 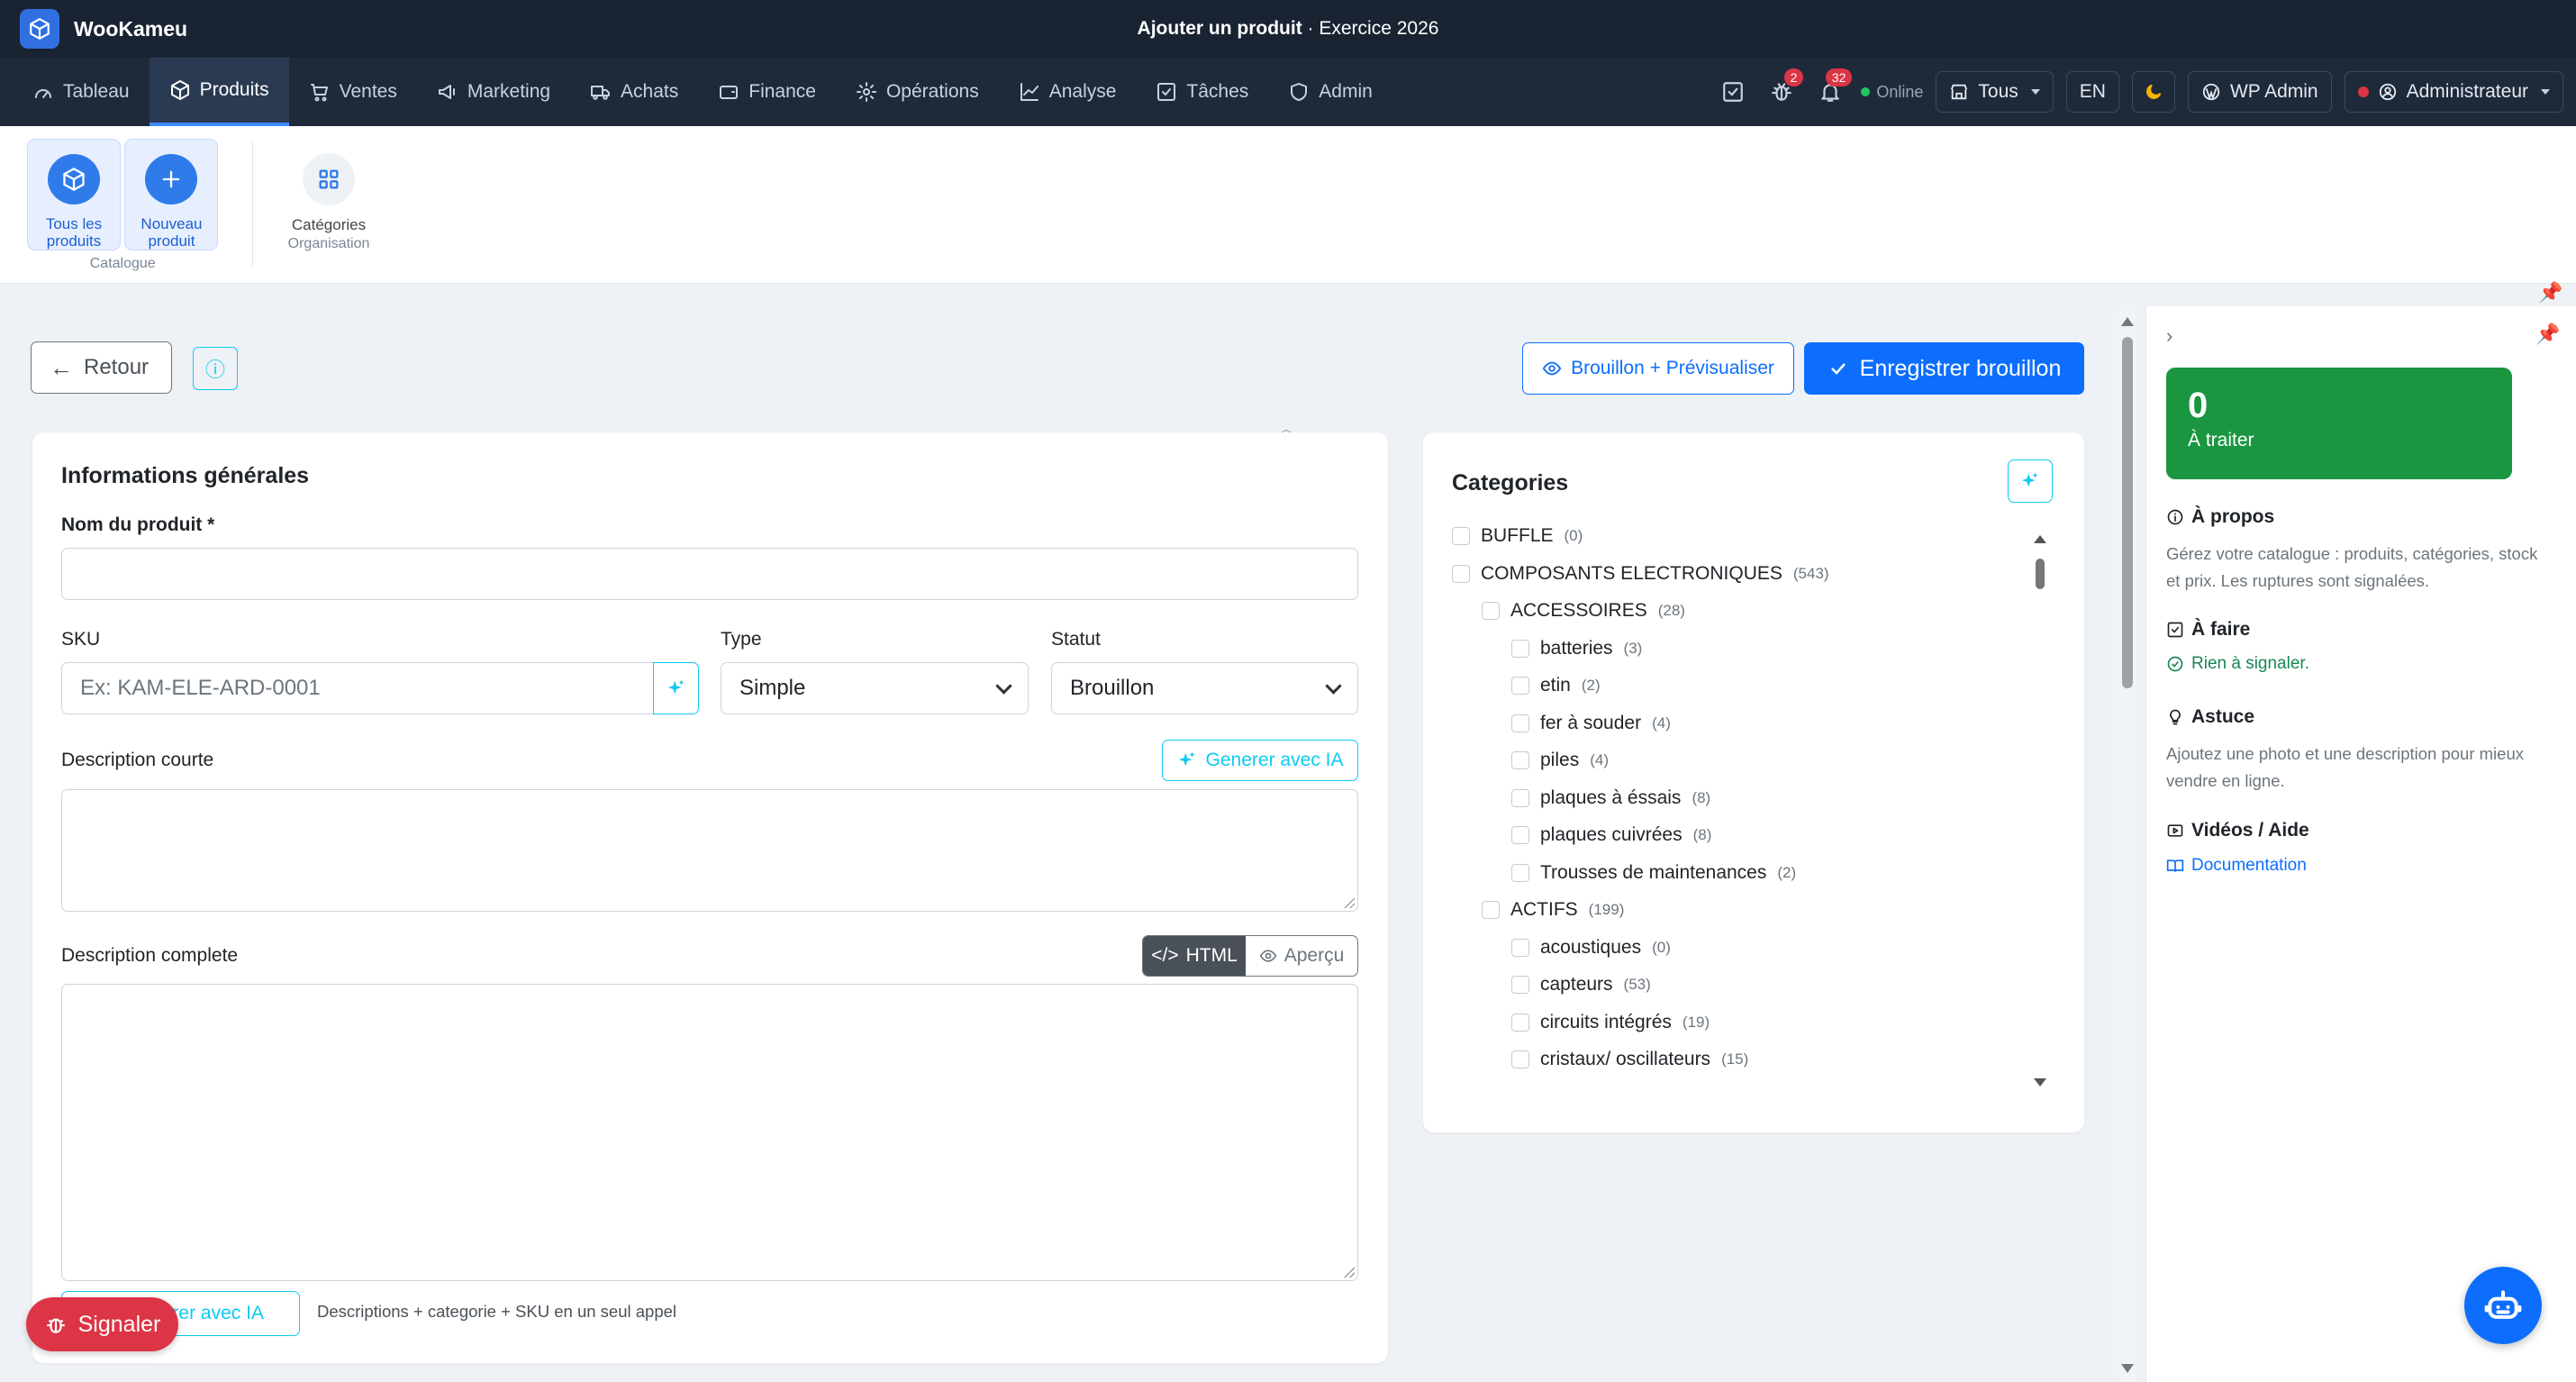 I want to click on preview-tab: Aperçu, so click(x=1301, y=956).